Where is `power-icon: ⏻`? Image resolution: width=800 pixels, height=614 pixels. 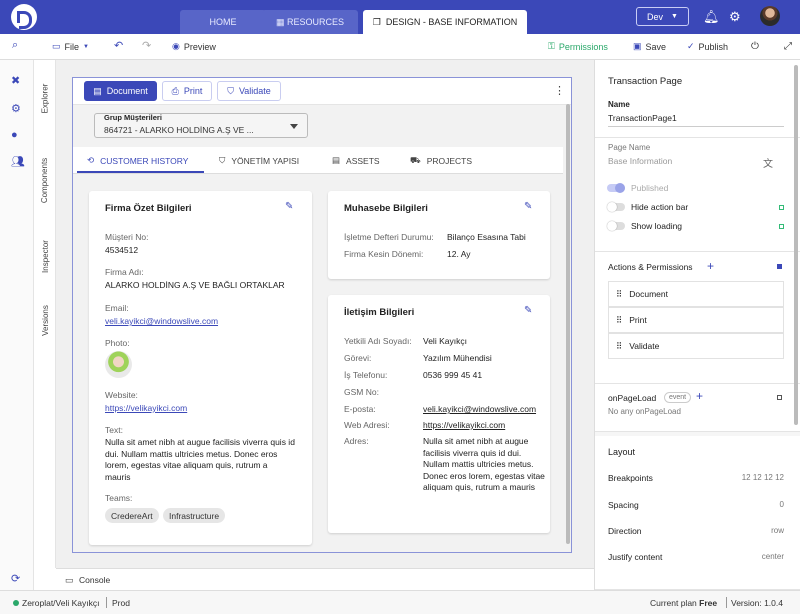
power-icon: ⏻ is located at coordinates (755, 46).